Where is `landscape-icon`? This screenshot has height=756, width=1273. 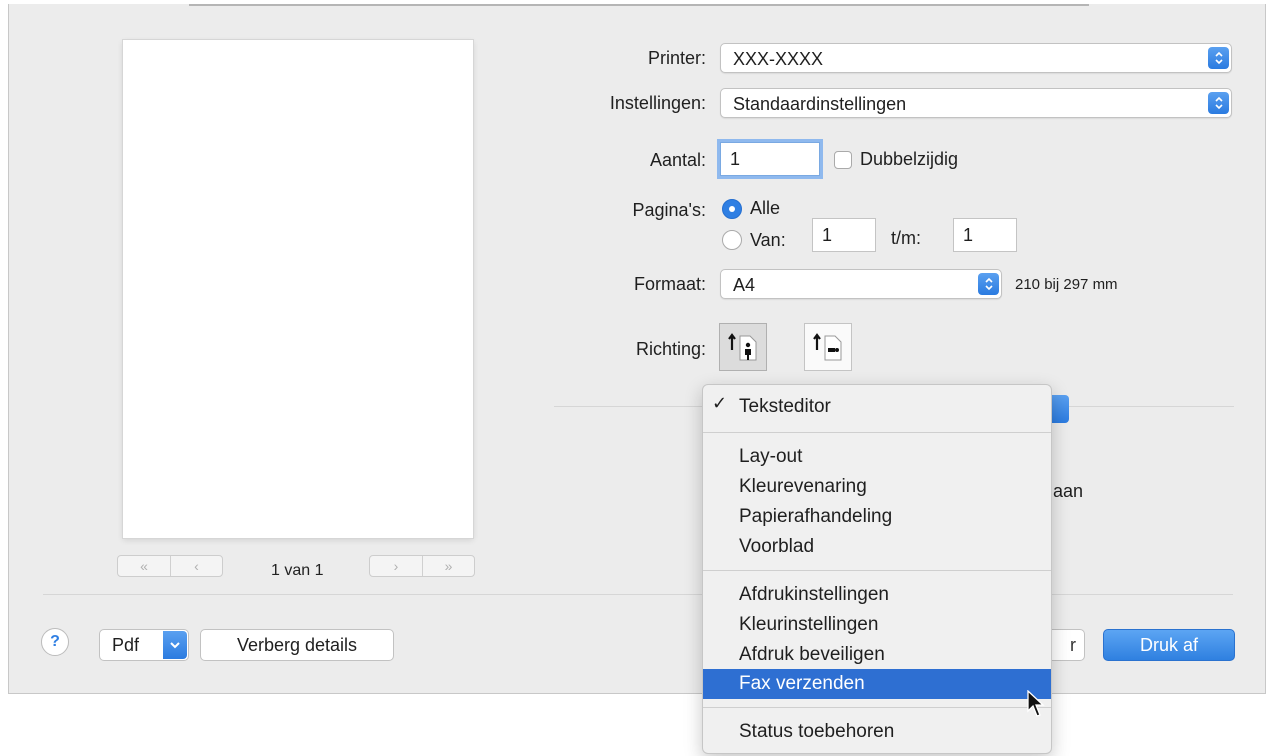 landscape-icon is located at coordinates (827, 347).